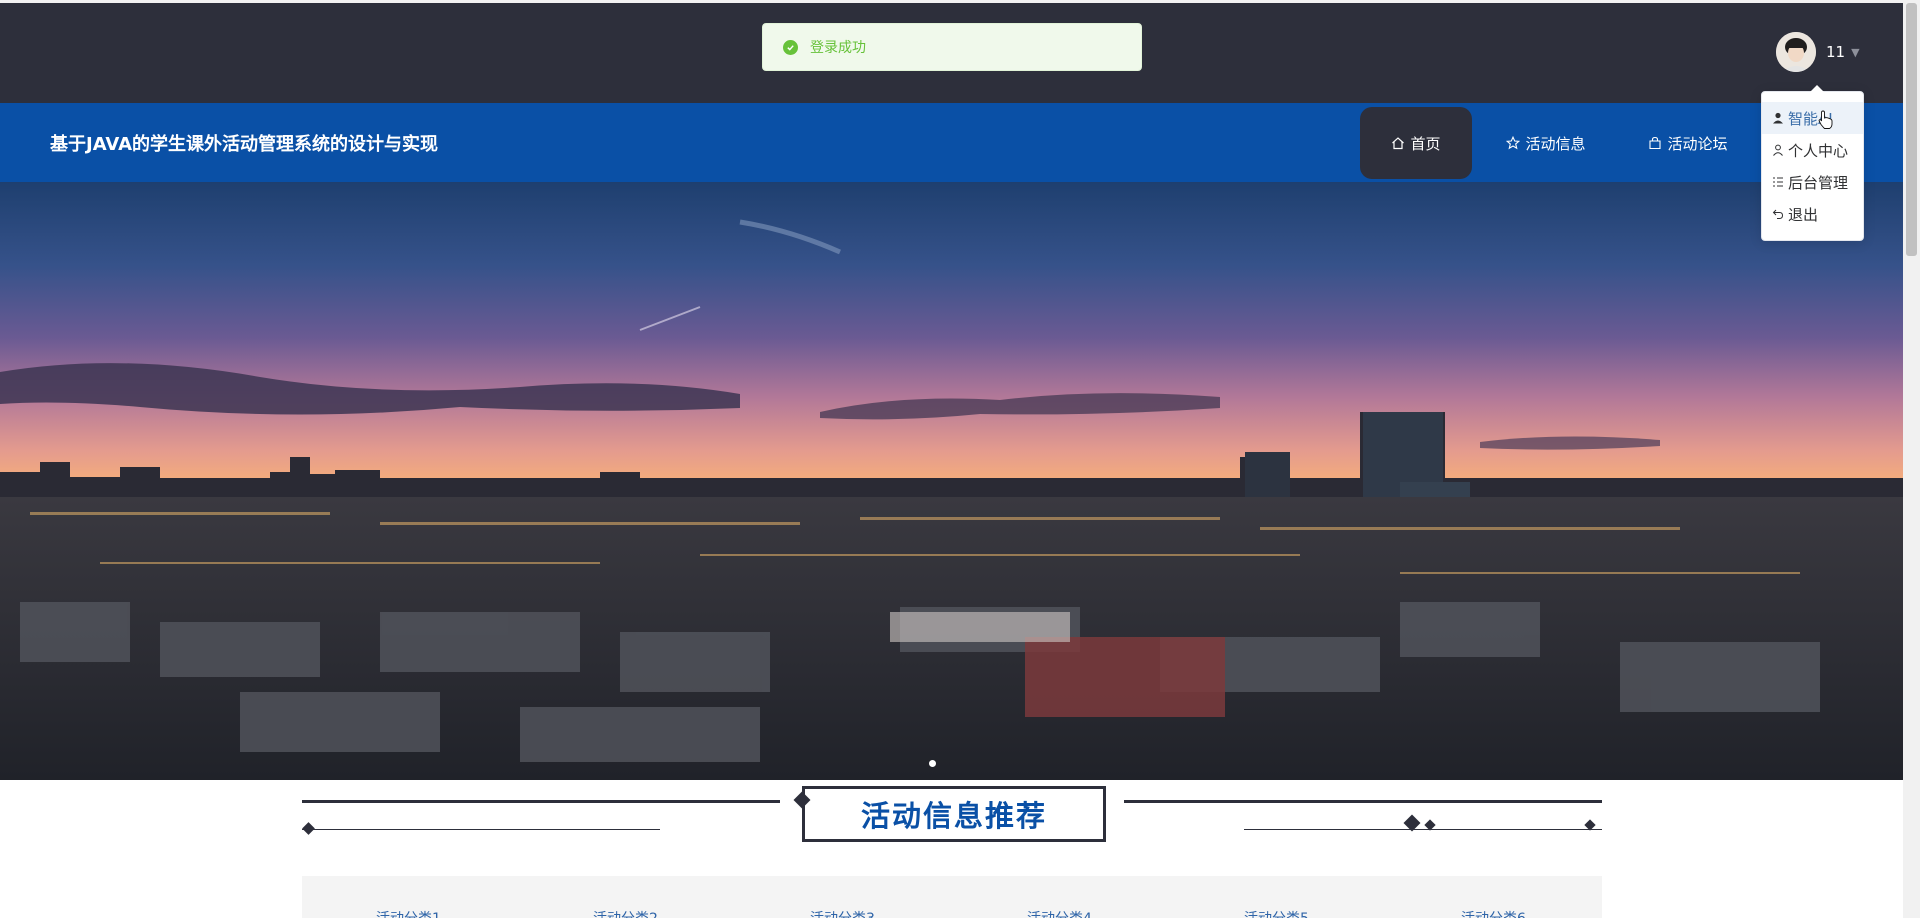 The height and width of the screenshot is (918, 1920). What do you see at coordinates (1911, 129) in the screenshot?
I see `scrollbar-thumb` at bounding box center [1911, 129].